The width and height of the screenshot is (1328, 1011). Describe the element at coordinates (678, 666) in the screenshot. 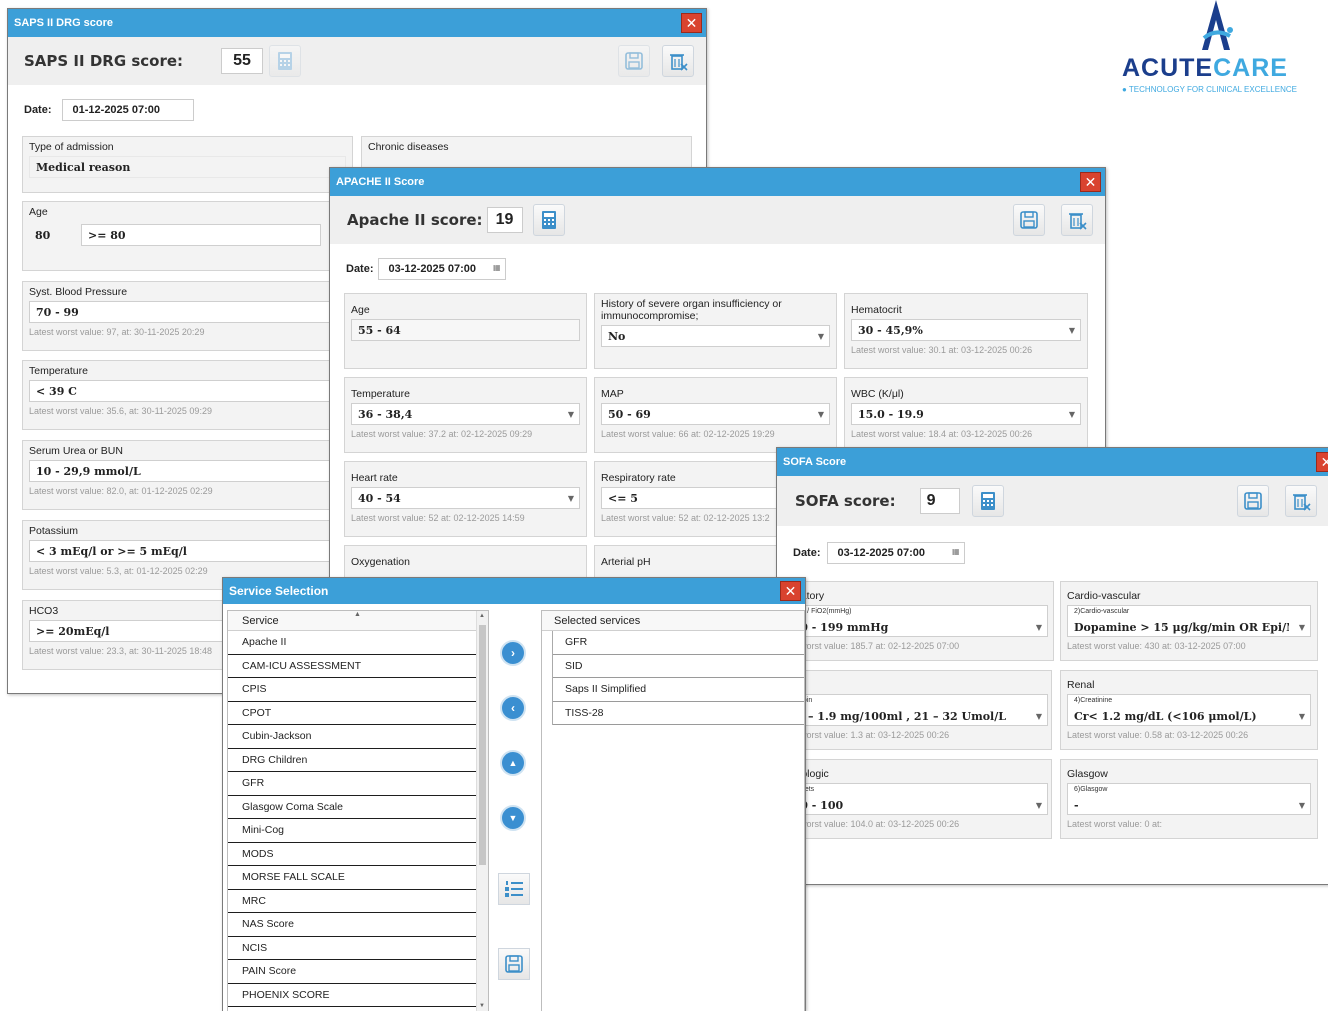

I see `selected-service-item: SID` at that location.